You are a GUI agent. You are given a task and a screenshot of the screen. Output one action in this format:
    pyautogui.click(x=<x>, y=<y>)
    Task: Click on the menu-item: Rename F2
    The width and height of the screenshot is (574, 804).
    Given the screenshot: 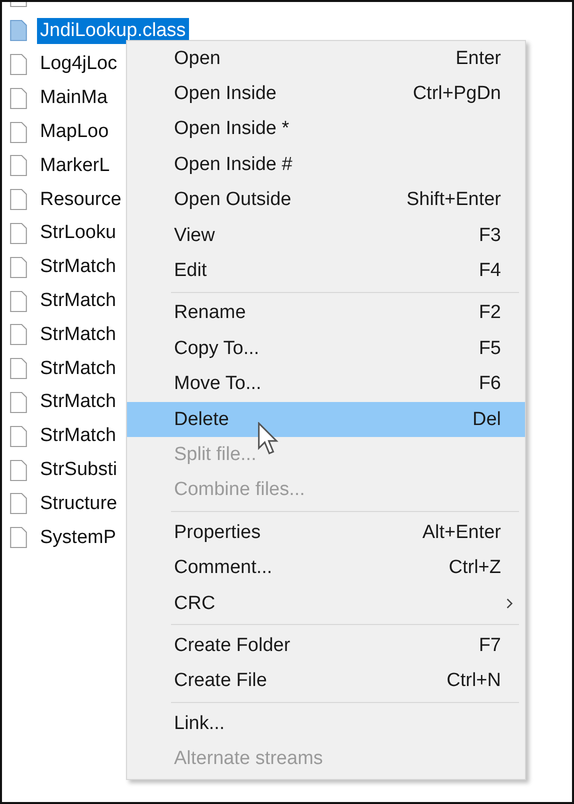 What is the action you would take?
    pyautogui.click(x=326, y=314)
    